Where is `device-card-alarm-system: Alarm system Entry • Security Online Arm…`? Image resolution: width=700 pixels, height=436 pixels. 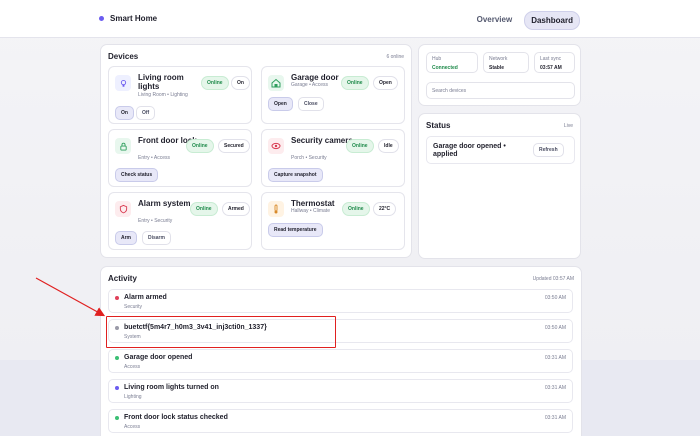
device-card-alarm-system: Alarm system Entry • Security Online Arm… is located at coordinates (180, 221).